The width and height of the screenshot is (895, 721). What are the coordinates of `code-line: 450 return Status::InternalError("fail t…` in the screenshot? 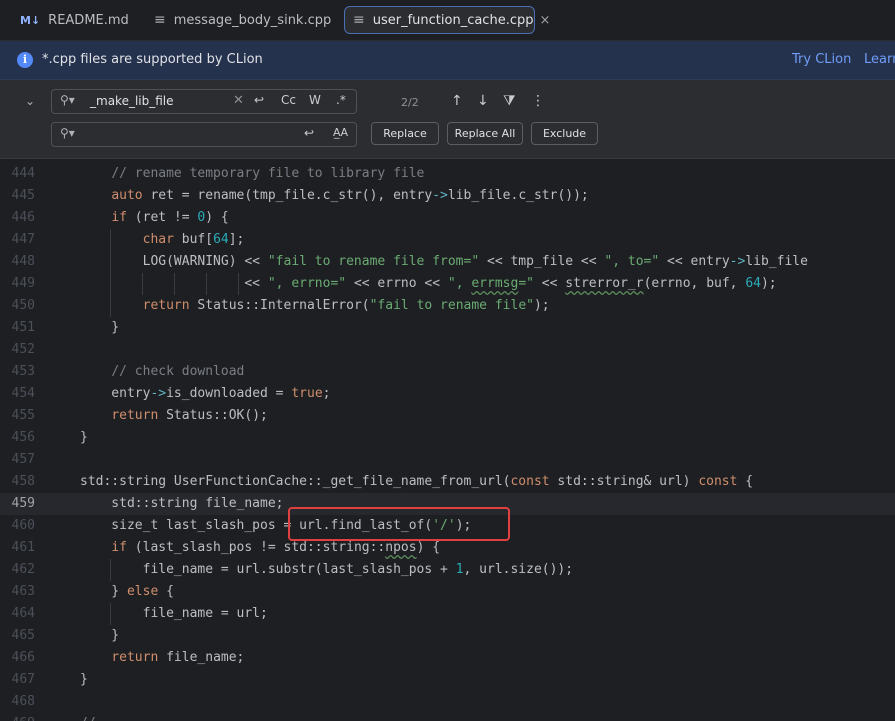 It's located at (447, 306).